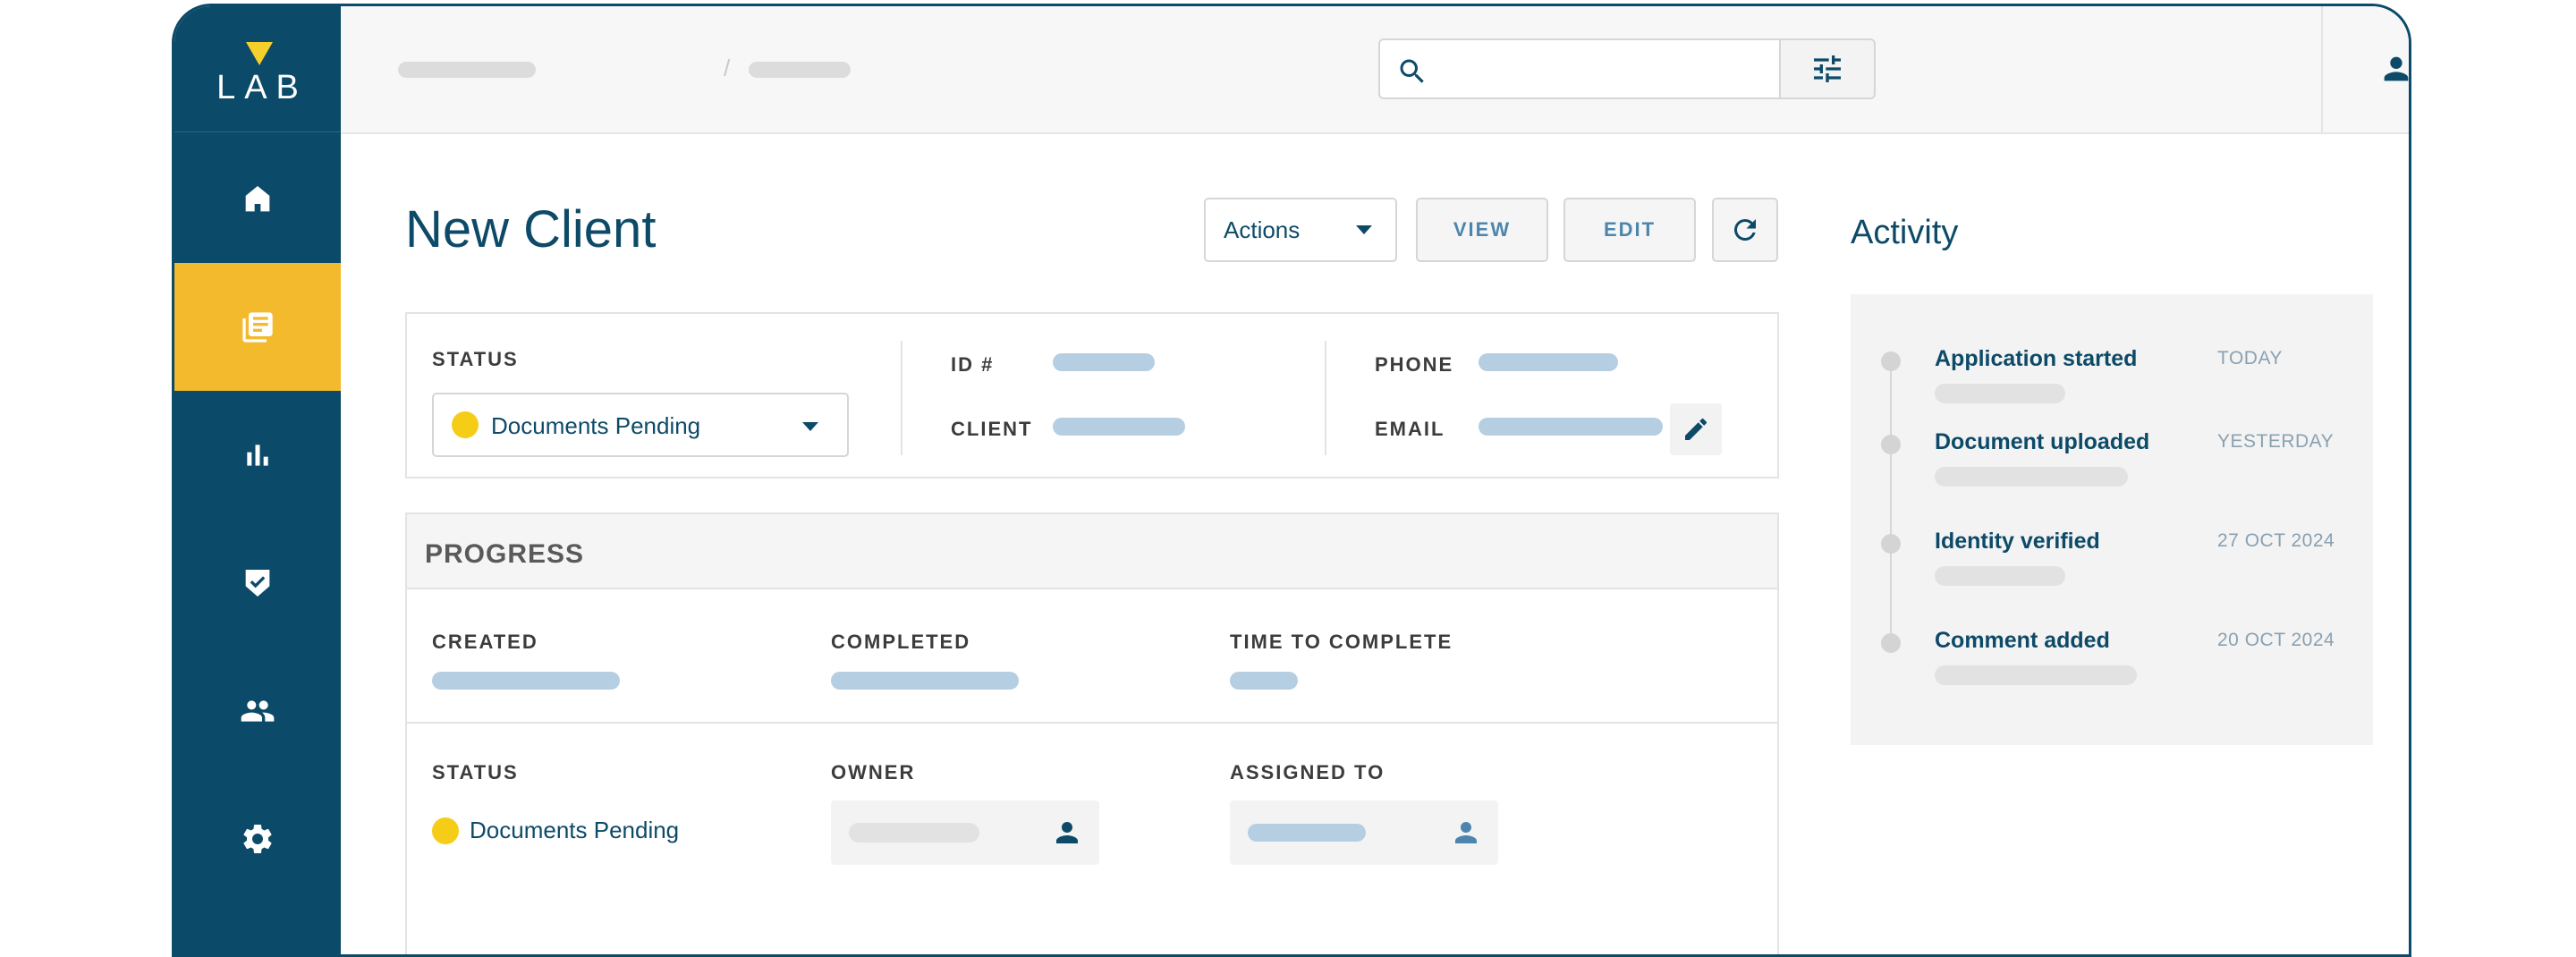 Image resolution: width=2576 pixels, height=957 pixels. Describe the element at coordinates (526, 681) in the screenshot. I see `created-value-placeholder` at that location.